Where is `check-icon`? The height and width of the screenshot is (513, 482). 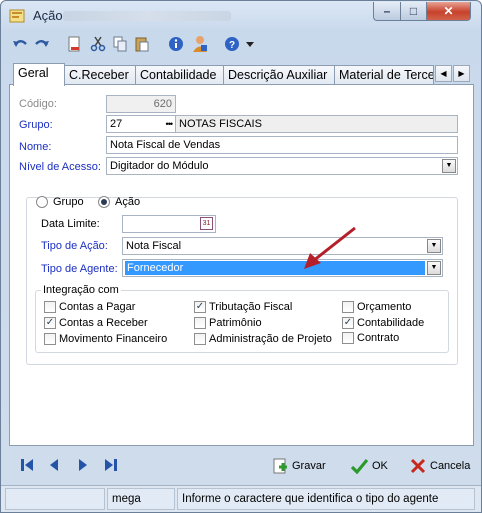 check-icon is located at coordinates (359, 466).